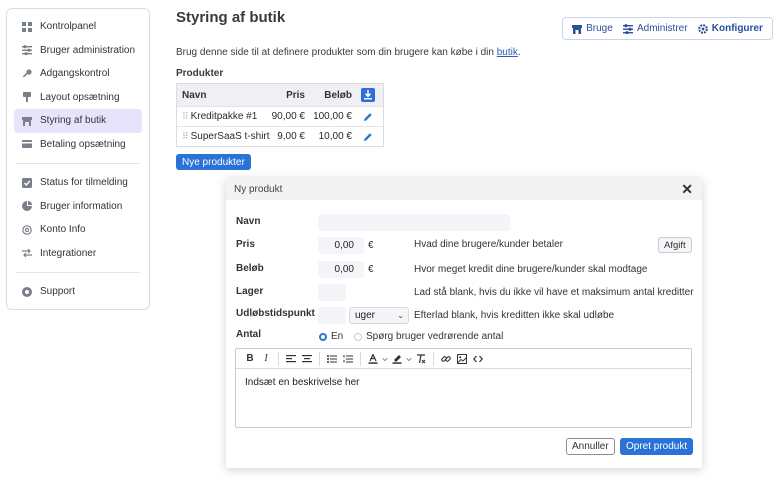 This screenshot has width=780, height=486. Describe the element at coordinates (27, 50) in the screenshot. I see `sliders-icon` at that location.